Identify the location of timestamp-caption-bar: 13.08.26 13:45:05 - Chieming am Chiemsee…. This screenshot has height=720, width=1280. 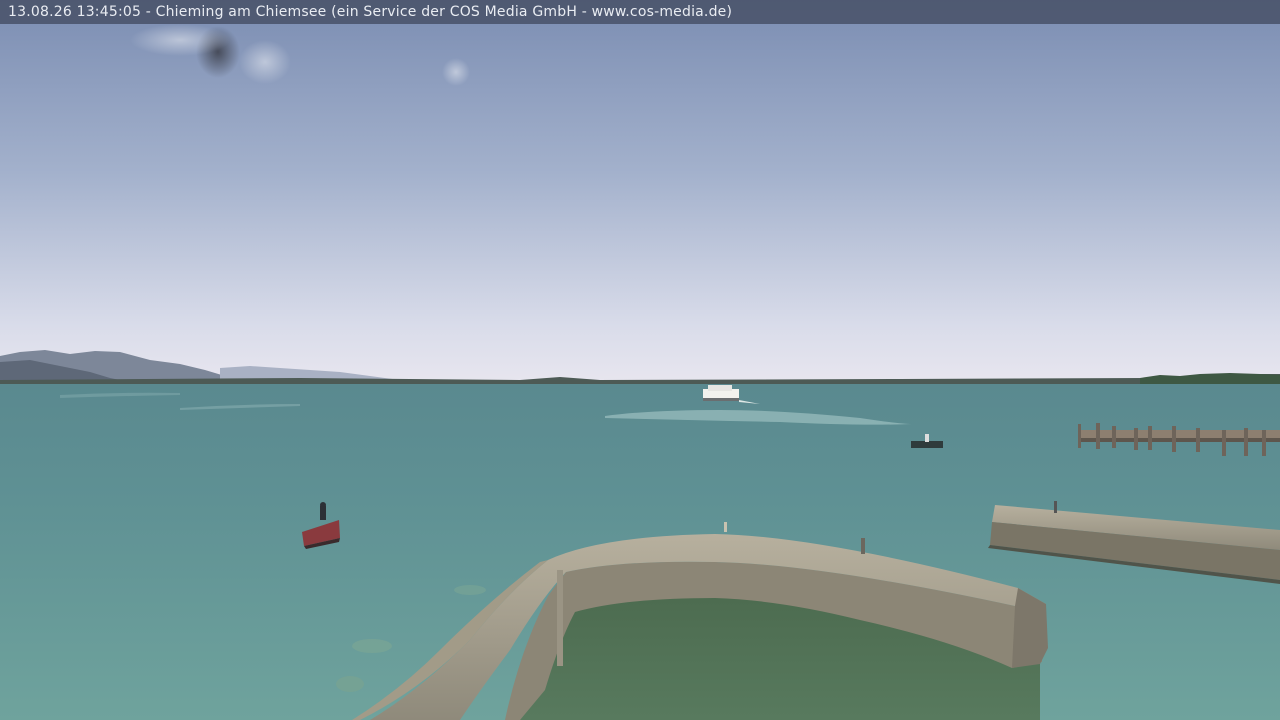
(640, 12).